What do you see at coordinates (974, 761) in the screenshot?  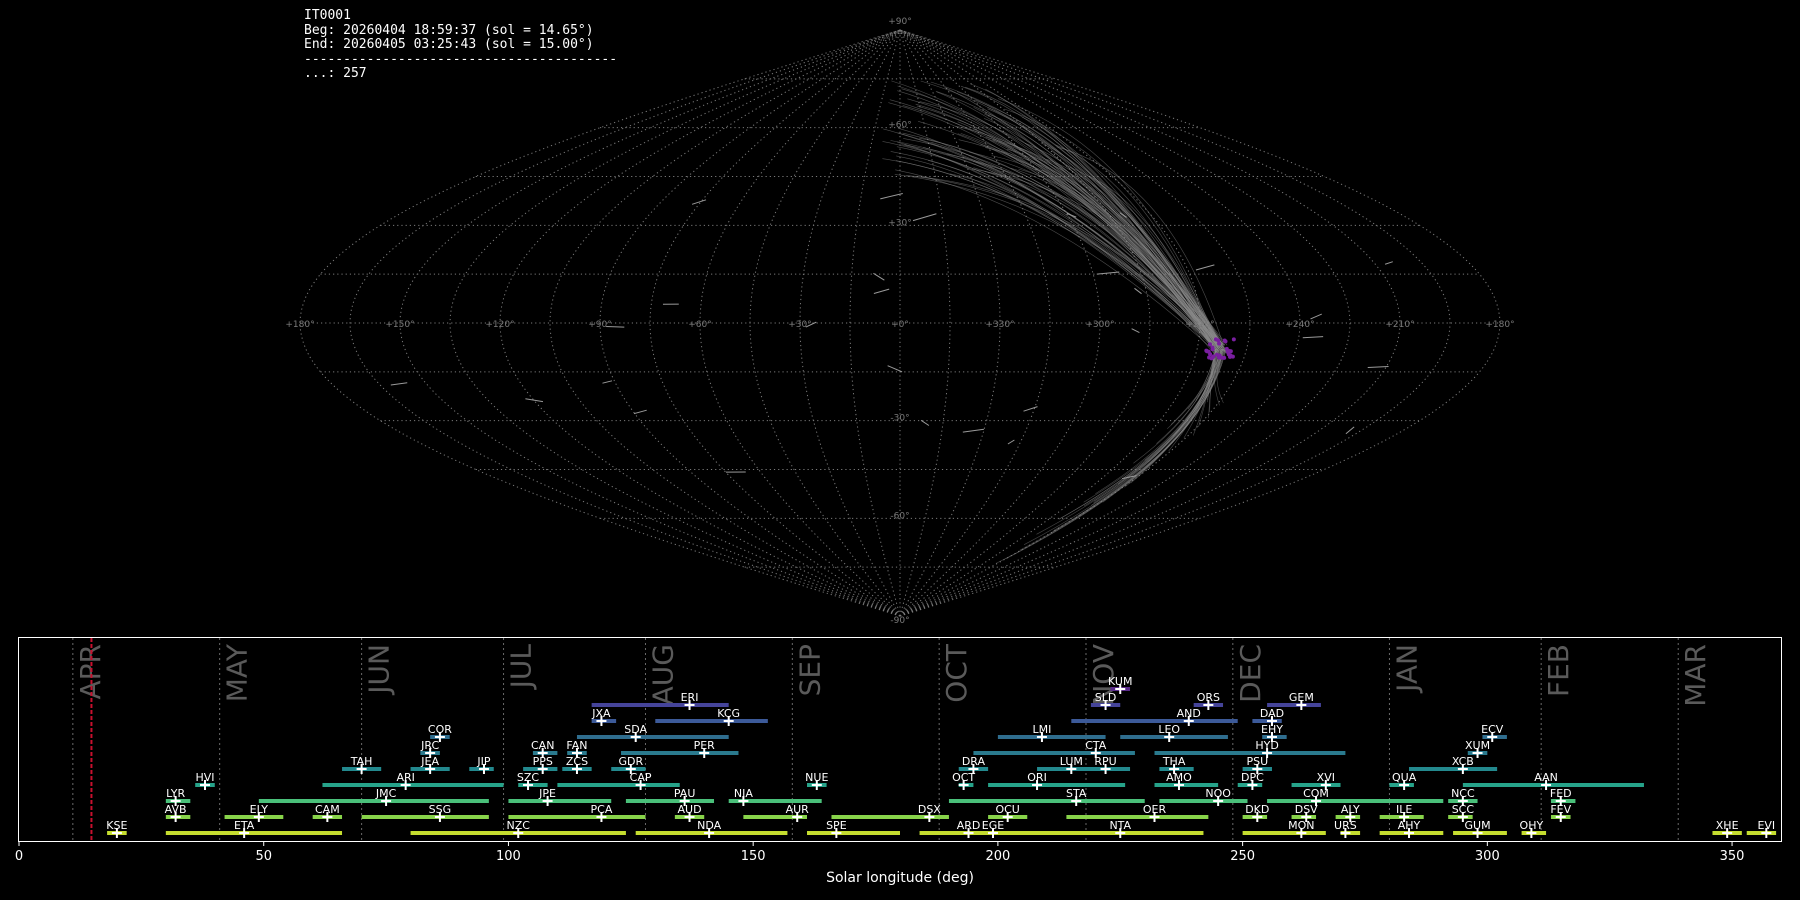 I see `shower-label: DRA` at bounding box center [974, 761].